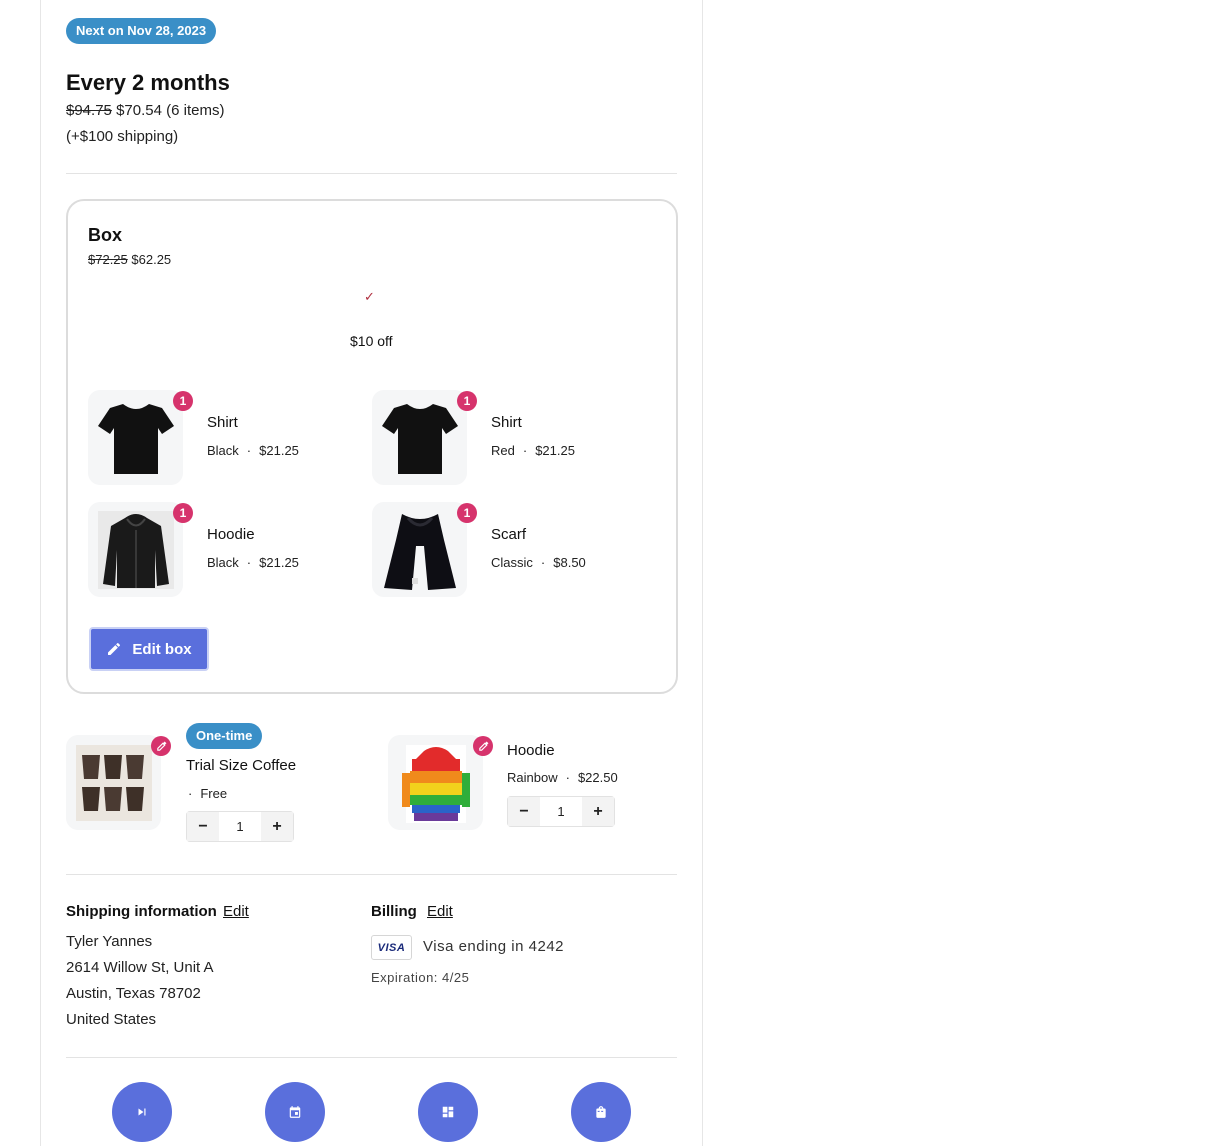  Describe the element at coordinates (236, 911) in the screenshot. I see `edit-shipping-link: Edit` at that location.